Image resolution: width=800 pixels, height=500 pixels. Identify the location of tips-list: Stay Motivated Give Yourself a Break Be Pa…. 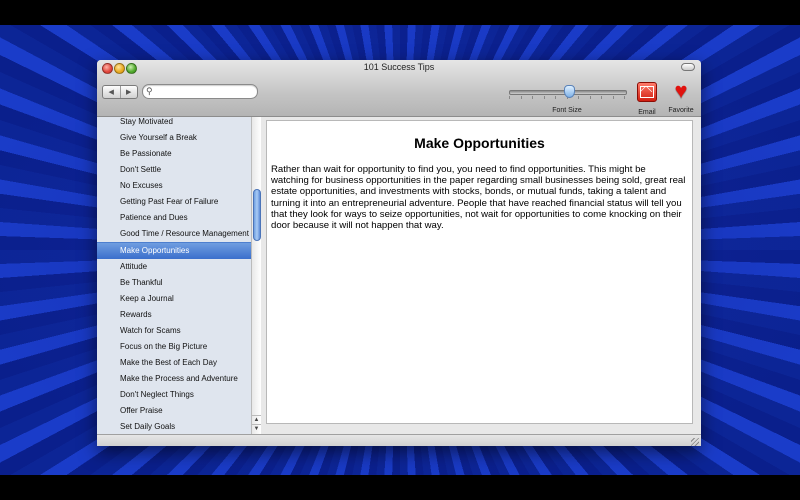
(174, 275).